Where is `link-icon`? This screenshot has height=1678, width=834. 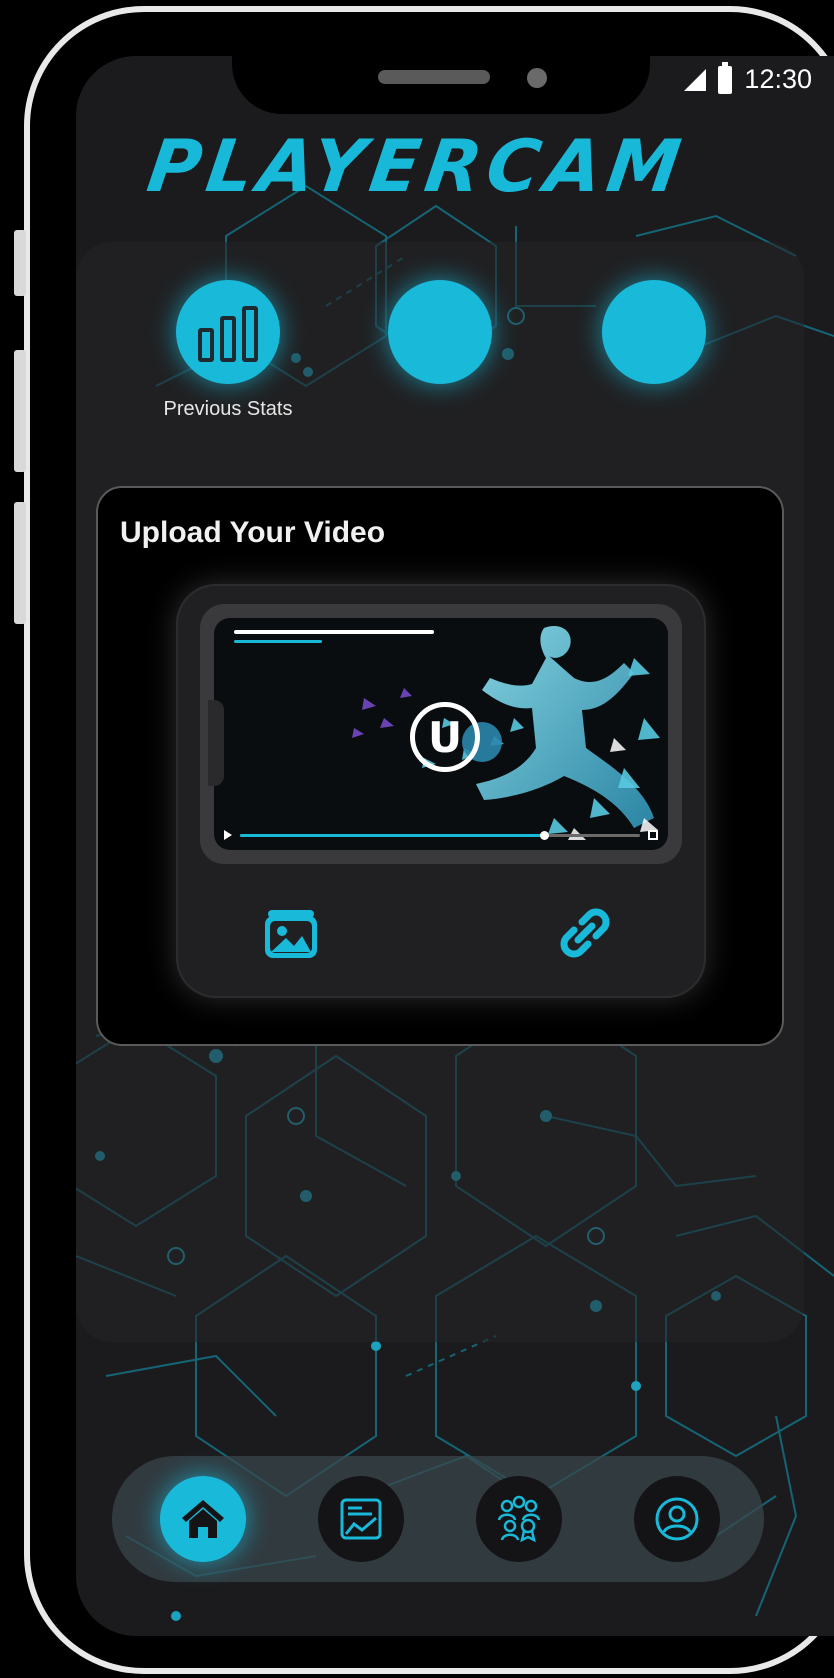 link-icon is located at coordinates (585, 933).